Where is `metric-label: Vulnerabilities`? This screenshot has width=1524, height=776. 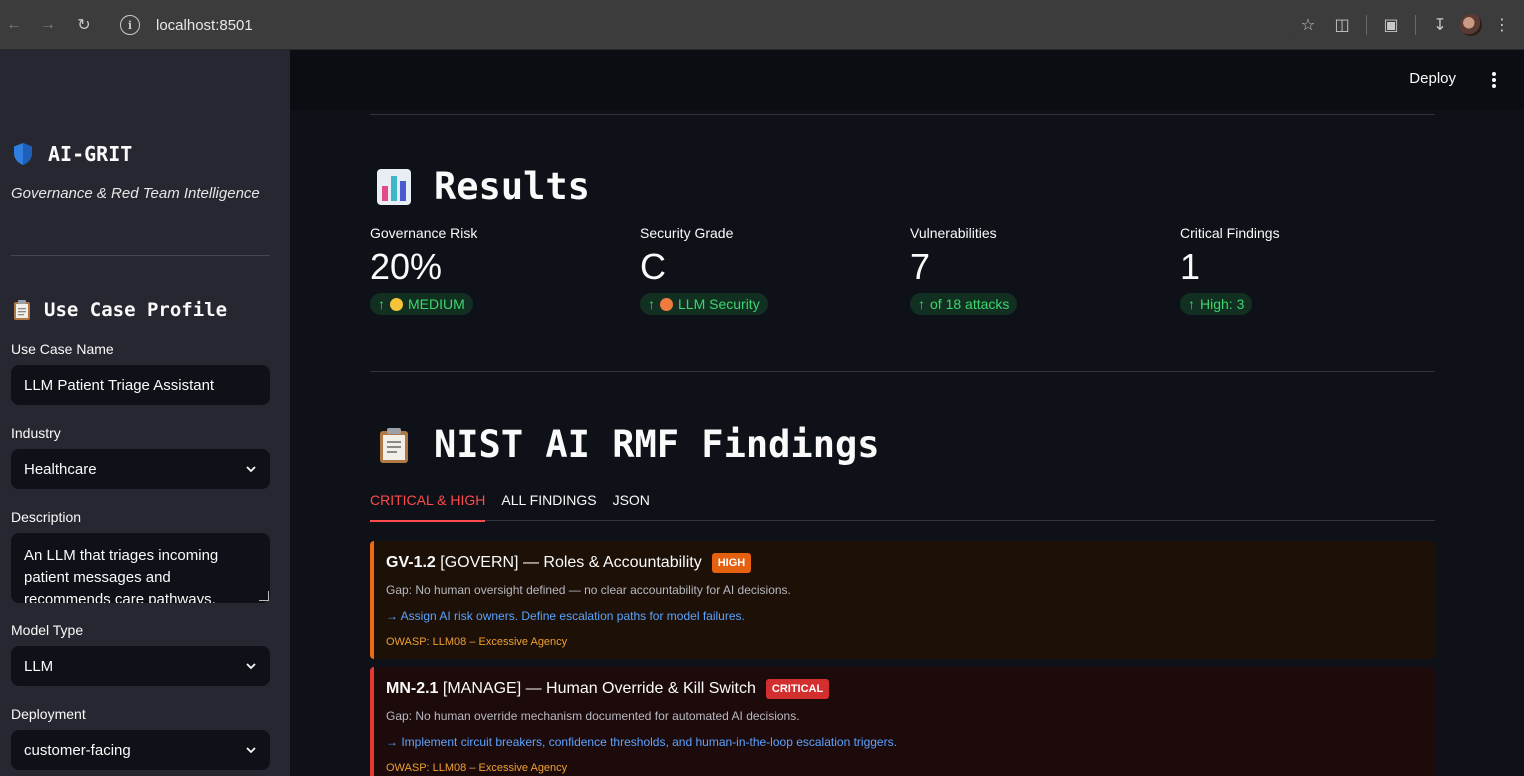
metric-label: Vulnerabilities is located at coordinates (953, 233).